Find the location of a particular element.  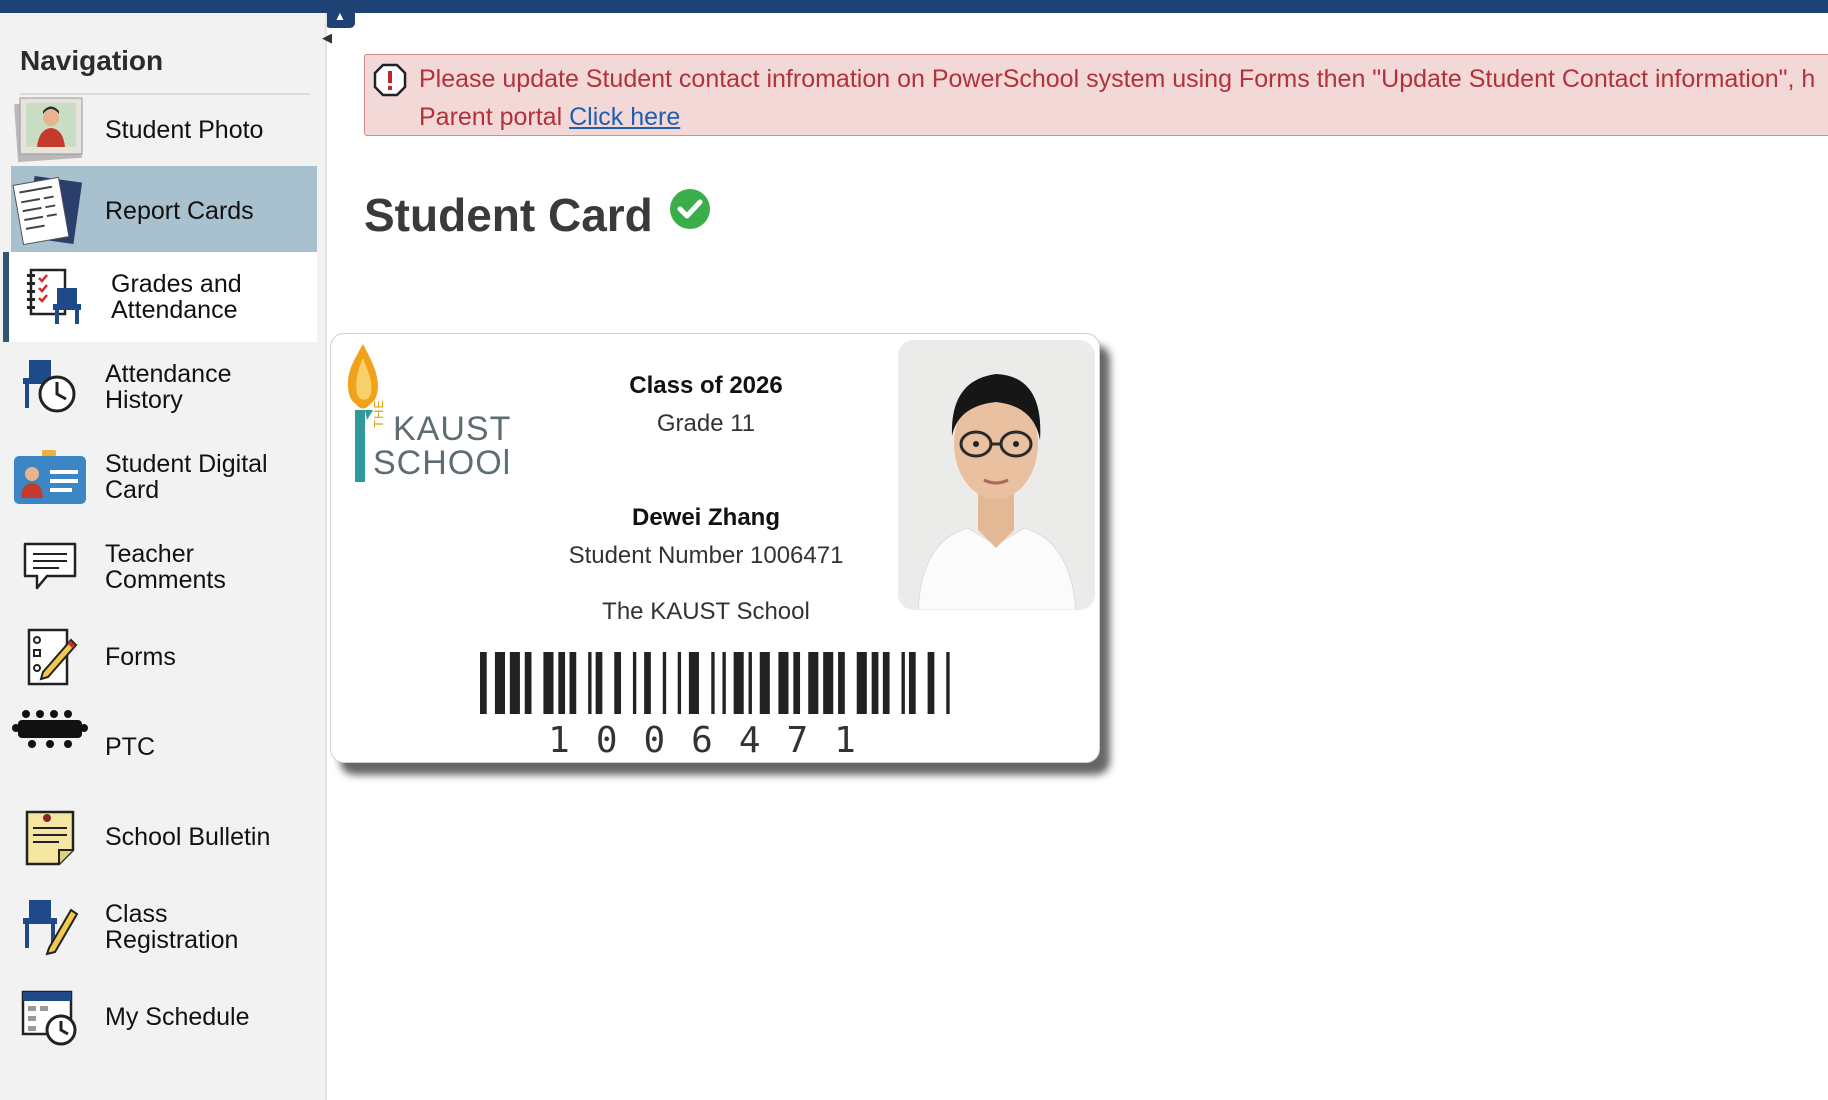

click-here-link: Click here is located at coordinates (624, 117).